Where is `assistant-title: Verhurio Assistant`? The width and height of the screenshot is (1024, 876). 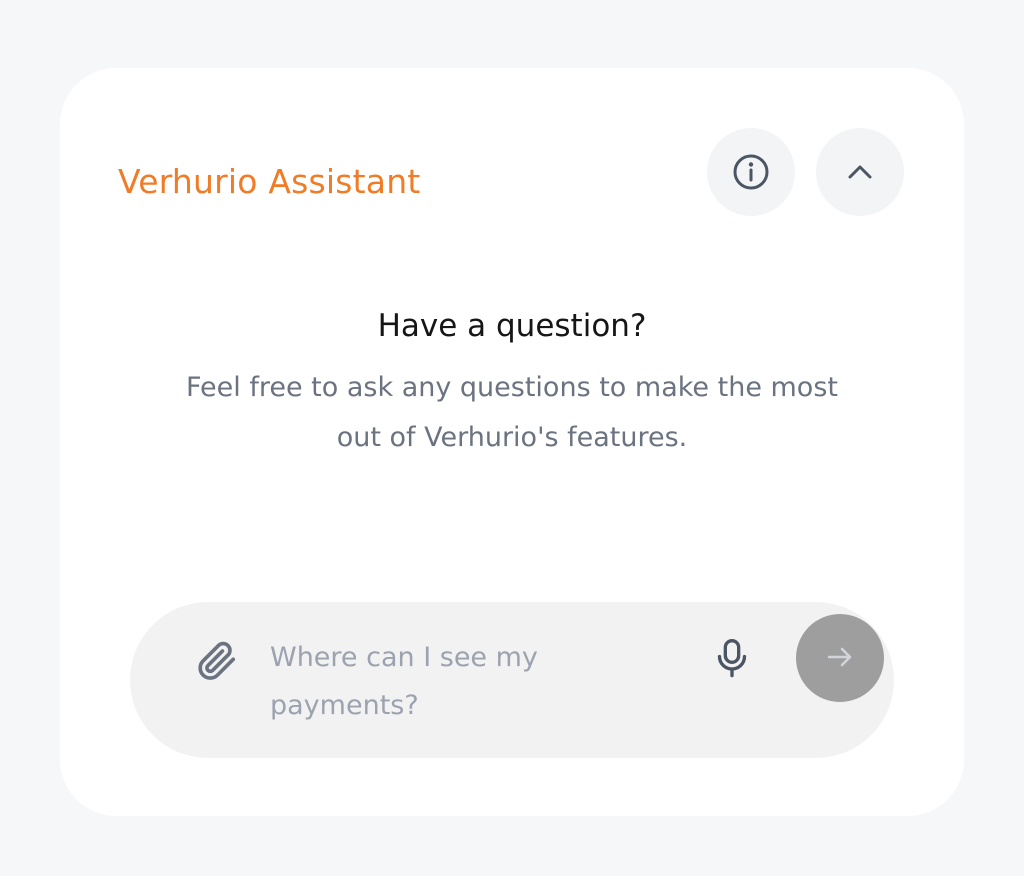 assistant-title: Verhurio Assistant is located at coordinates (269, 181).